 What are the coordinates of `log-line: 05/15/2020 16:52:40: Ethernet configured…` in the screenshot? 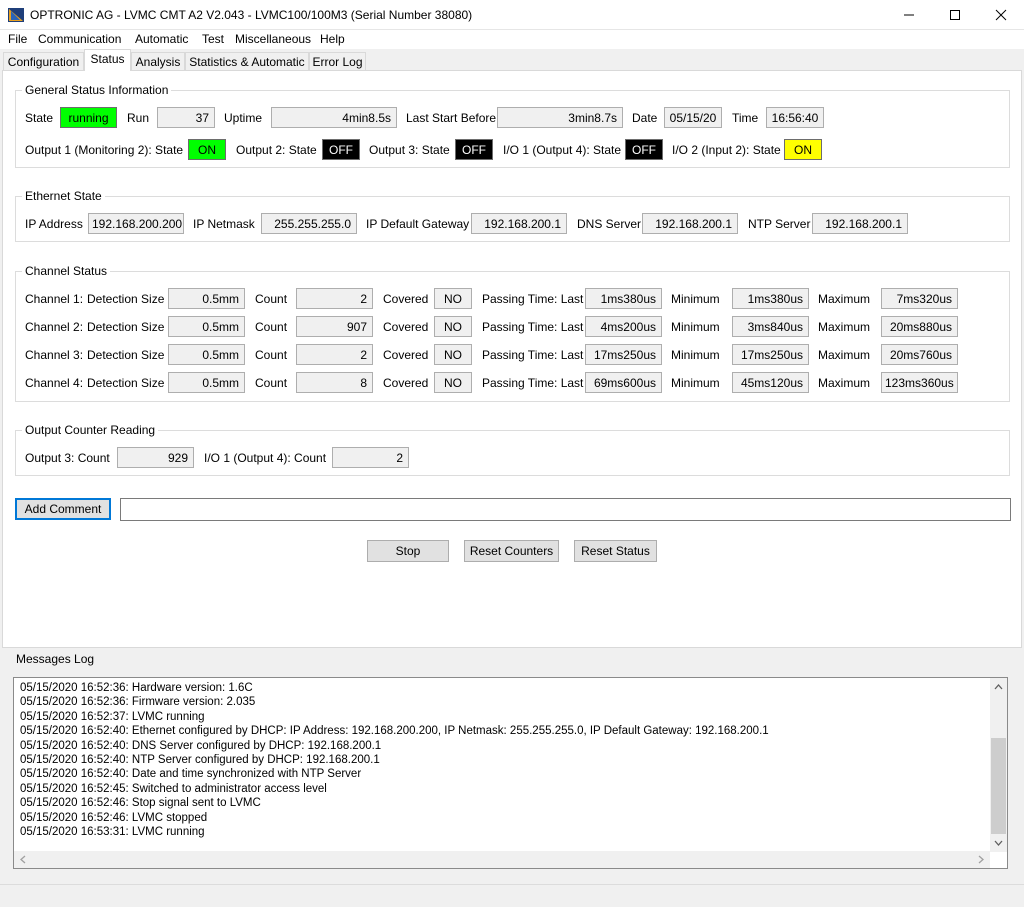 It's located at (394, 731).